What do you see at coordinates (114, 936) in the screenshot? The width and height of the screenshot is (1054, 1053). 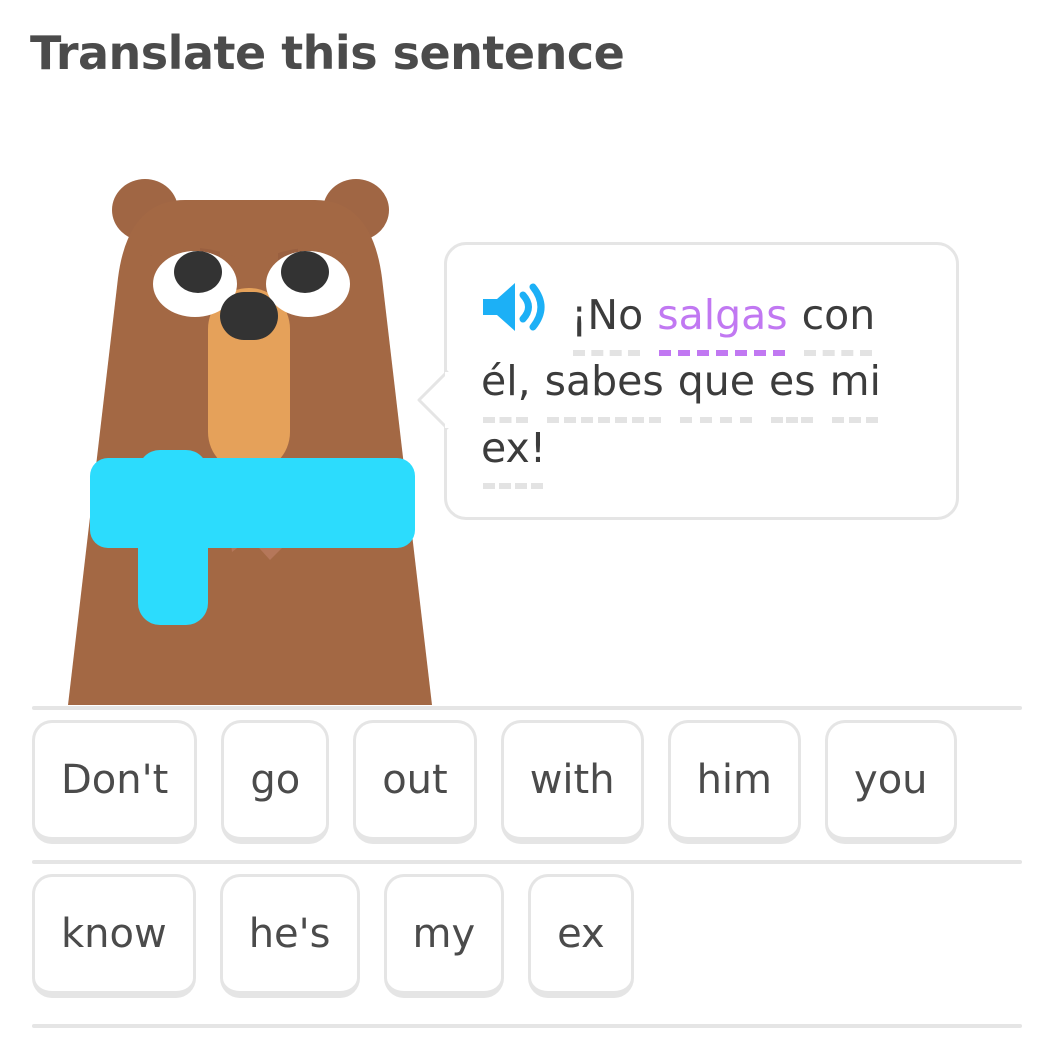 I see `word-tile: know` at bounding box center [114, 936].